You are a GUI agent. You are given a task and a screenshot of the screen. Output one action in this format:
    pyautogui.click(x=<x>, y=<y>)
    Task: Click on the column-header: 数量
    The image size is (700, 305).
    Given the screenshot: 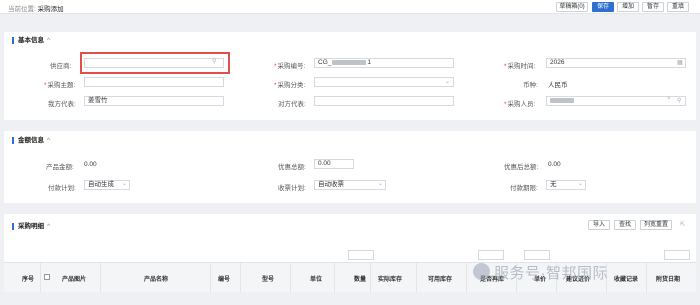 What is the action you would take?
    pyautogui.click(x=360, y=278)
    